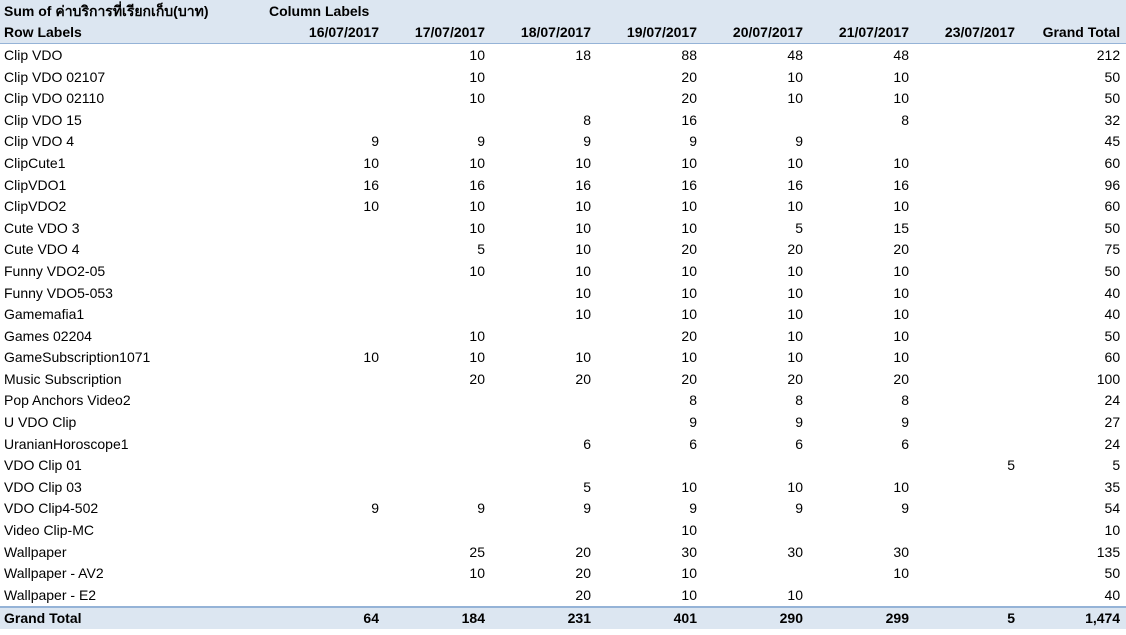  I want to click on row-label: VDO Clip4-502, so click(132, 509).